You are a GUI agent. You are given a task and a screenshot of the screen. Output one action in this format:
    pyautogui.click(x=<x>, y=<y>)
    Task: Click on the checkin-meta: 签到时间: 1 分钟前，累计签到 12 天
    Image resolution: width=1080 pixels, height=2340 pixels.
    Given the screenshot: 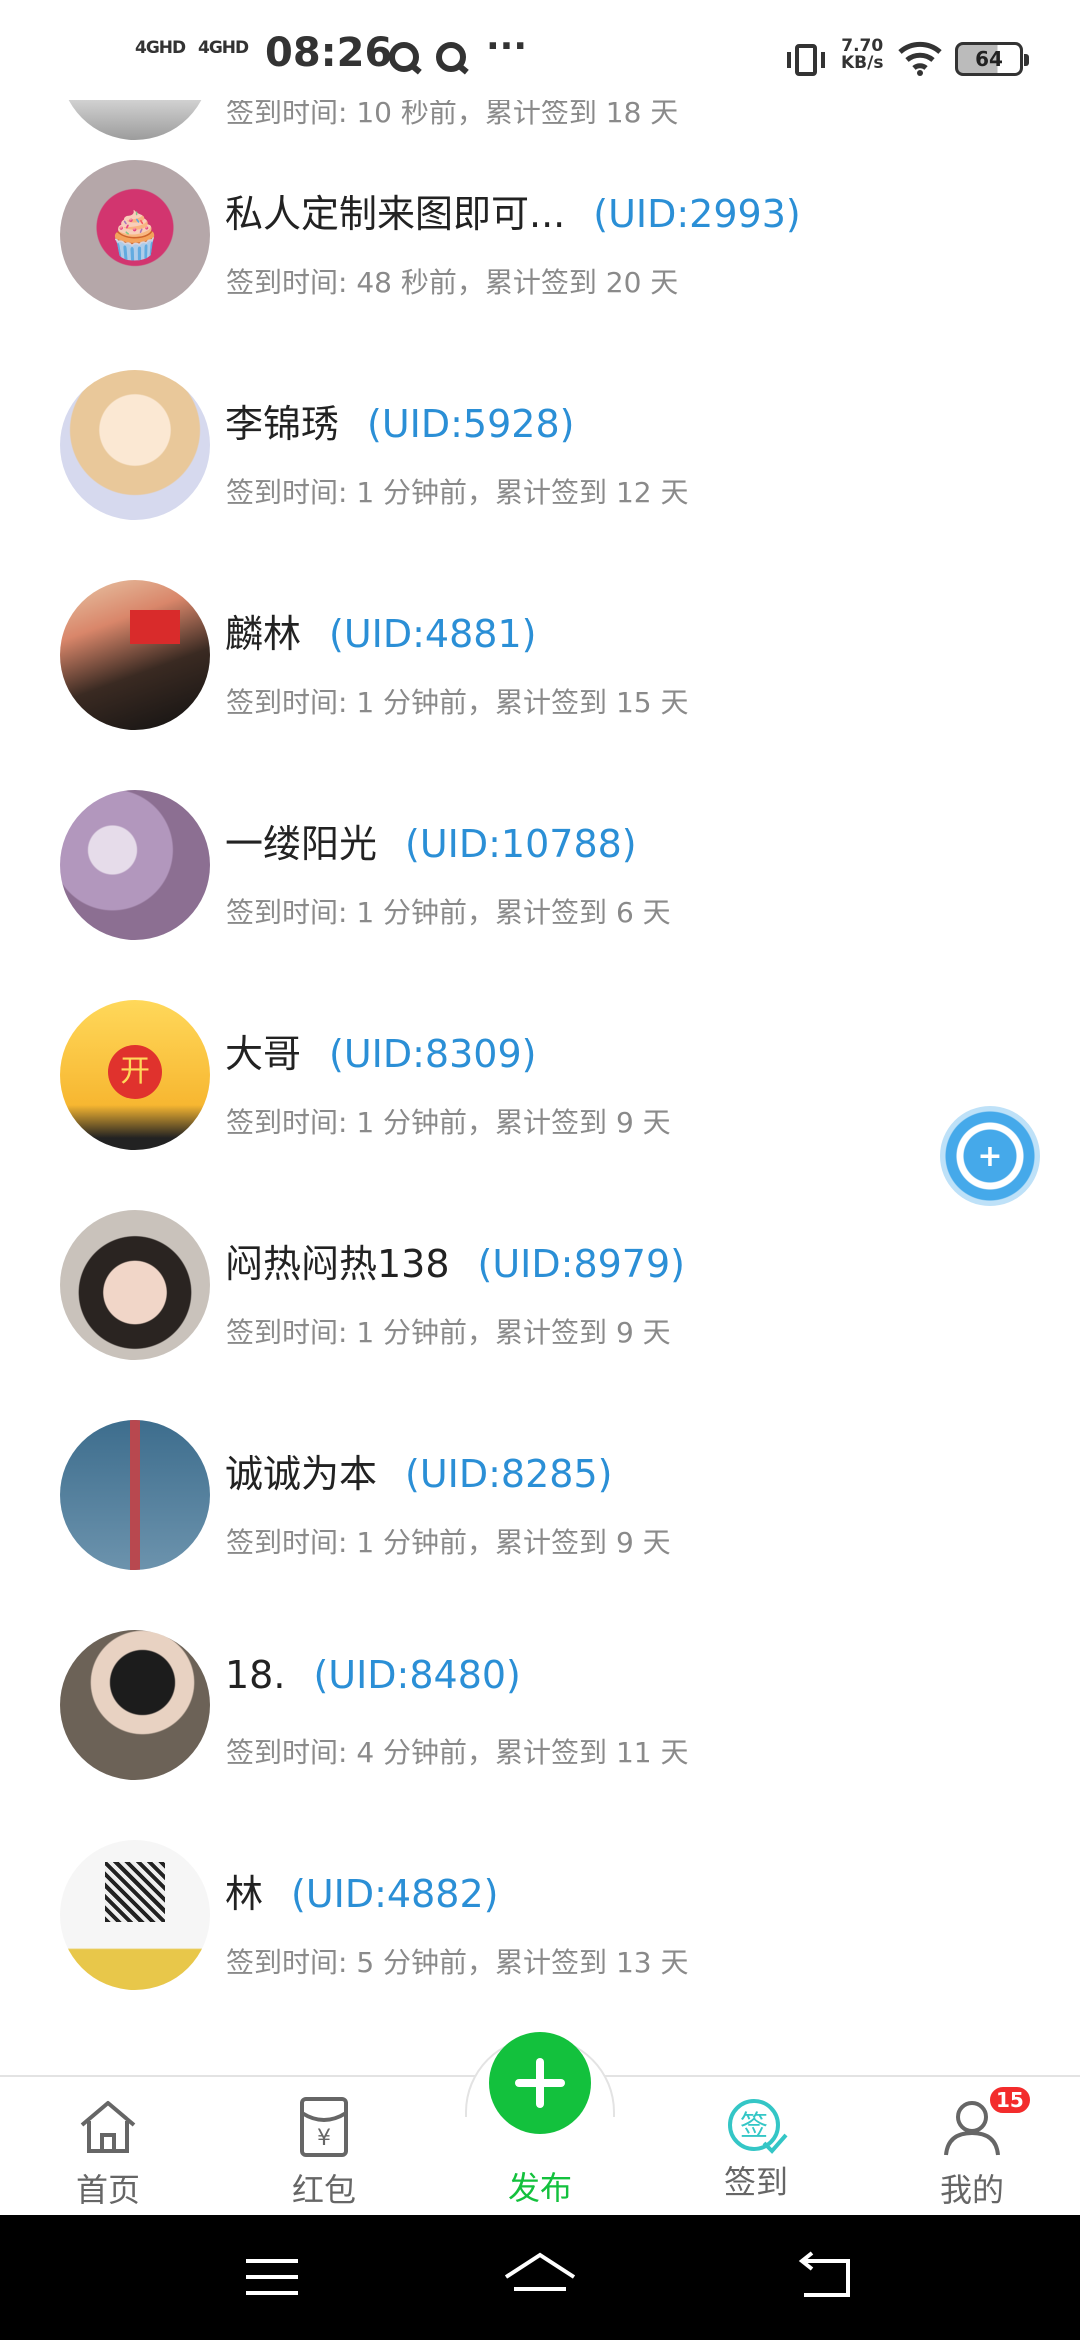 What is the action you would take?
    pyautogui.click(x=457, y=492)
    